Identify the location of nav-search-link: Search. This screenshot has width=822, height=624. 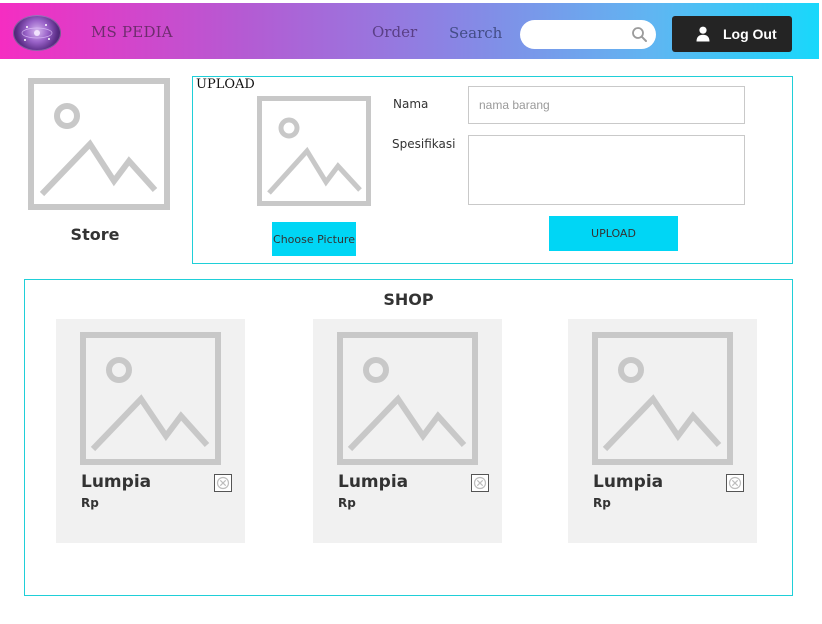
(475, 33).